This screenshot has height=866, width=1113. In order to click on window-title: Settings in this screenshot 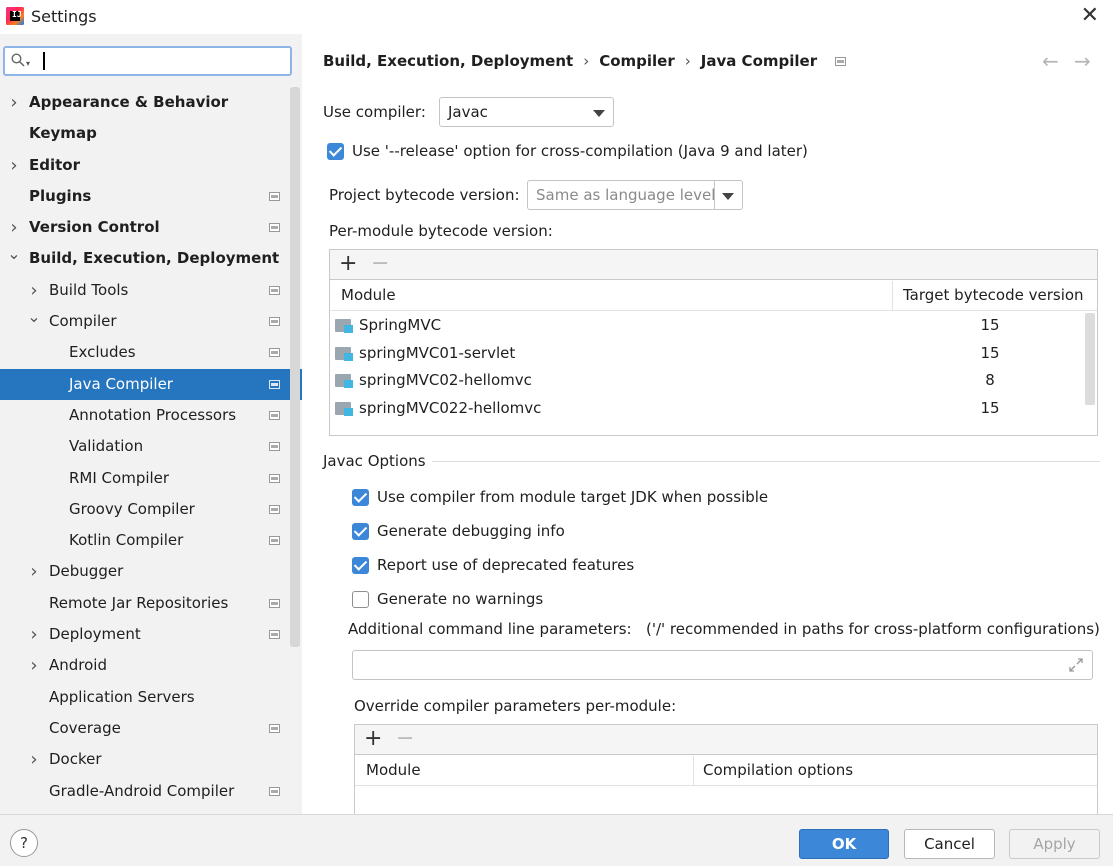, I will do `click(64, 16)`.